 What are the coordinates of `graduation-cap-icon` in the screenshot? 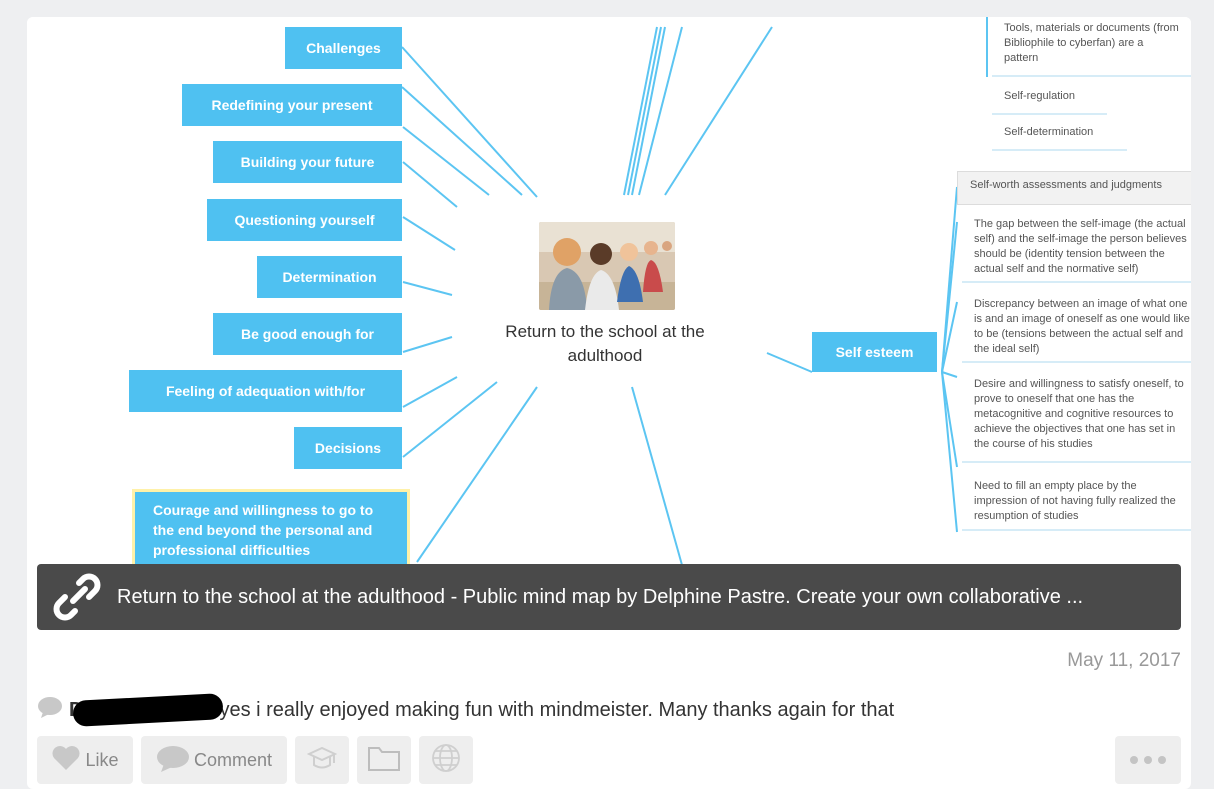 It's located at (322, 760).